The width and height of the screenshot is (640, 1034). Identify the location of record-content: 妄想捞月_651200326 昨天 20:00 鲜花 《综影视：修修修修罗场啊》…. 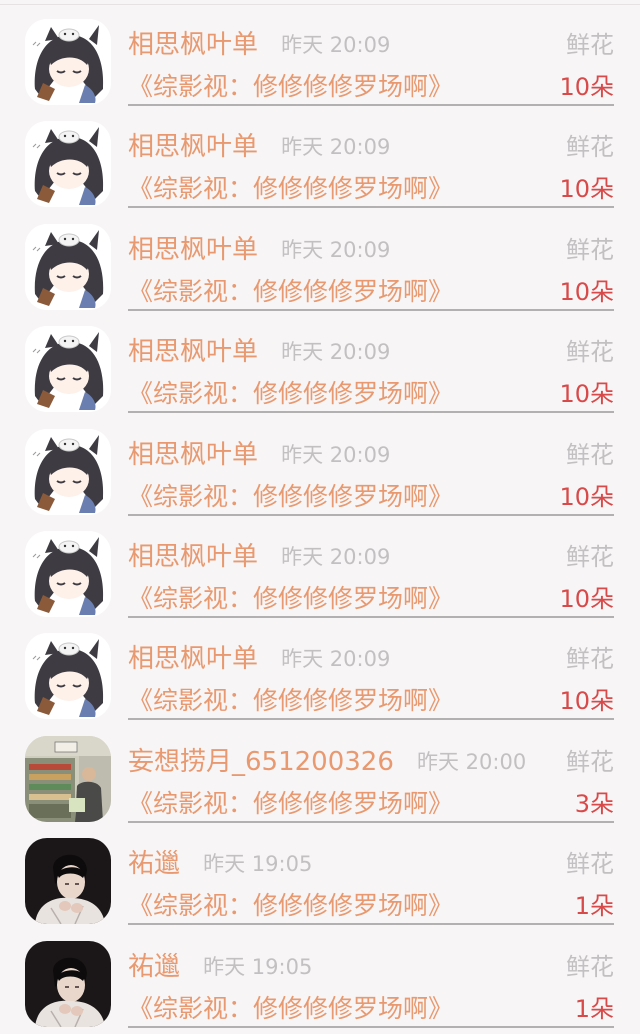
(371, 779).